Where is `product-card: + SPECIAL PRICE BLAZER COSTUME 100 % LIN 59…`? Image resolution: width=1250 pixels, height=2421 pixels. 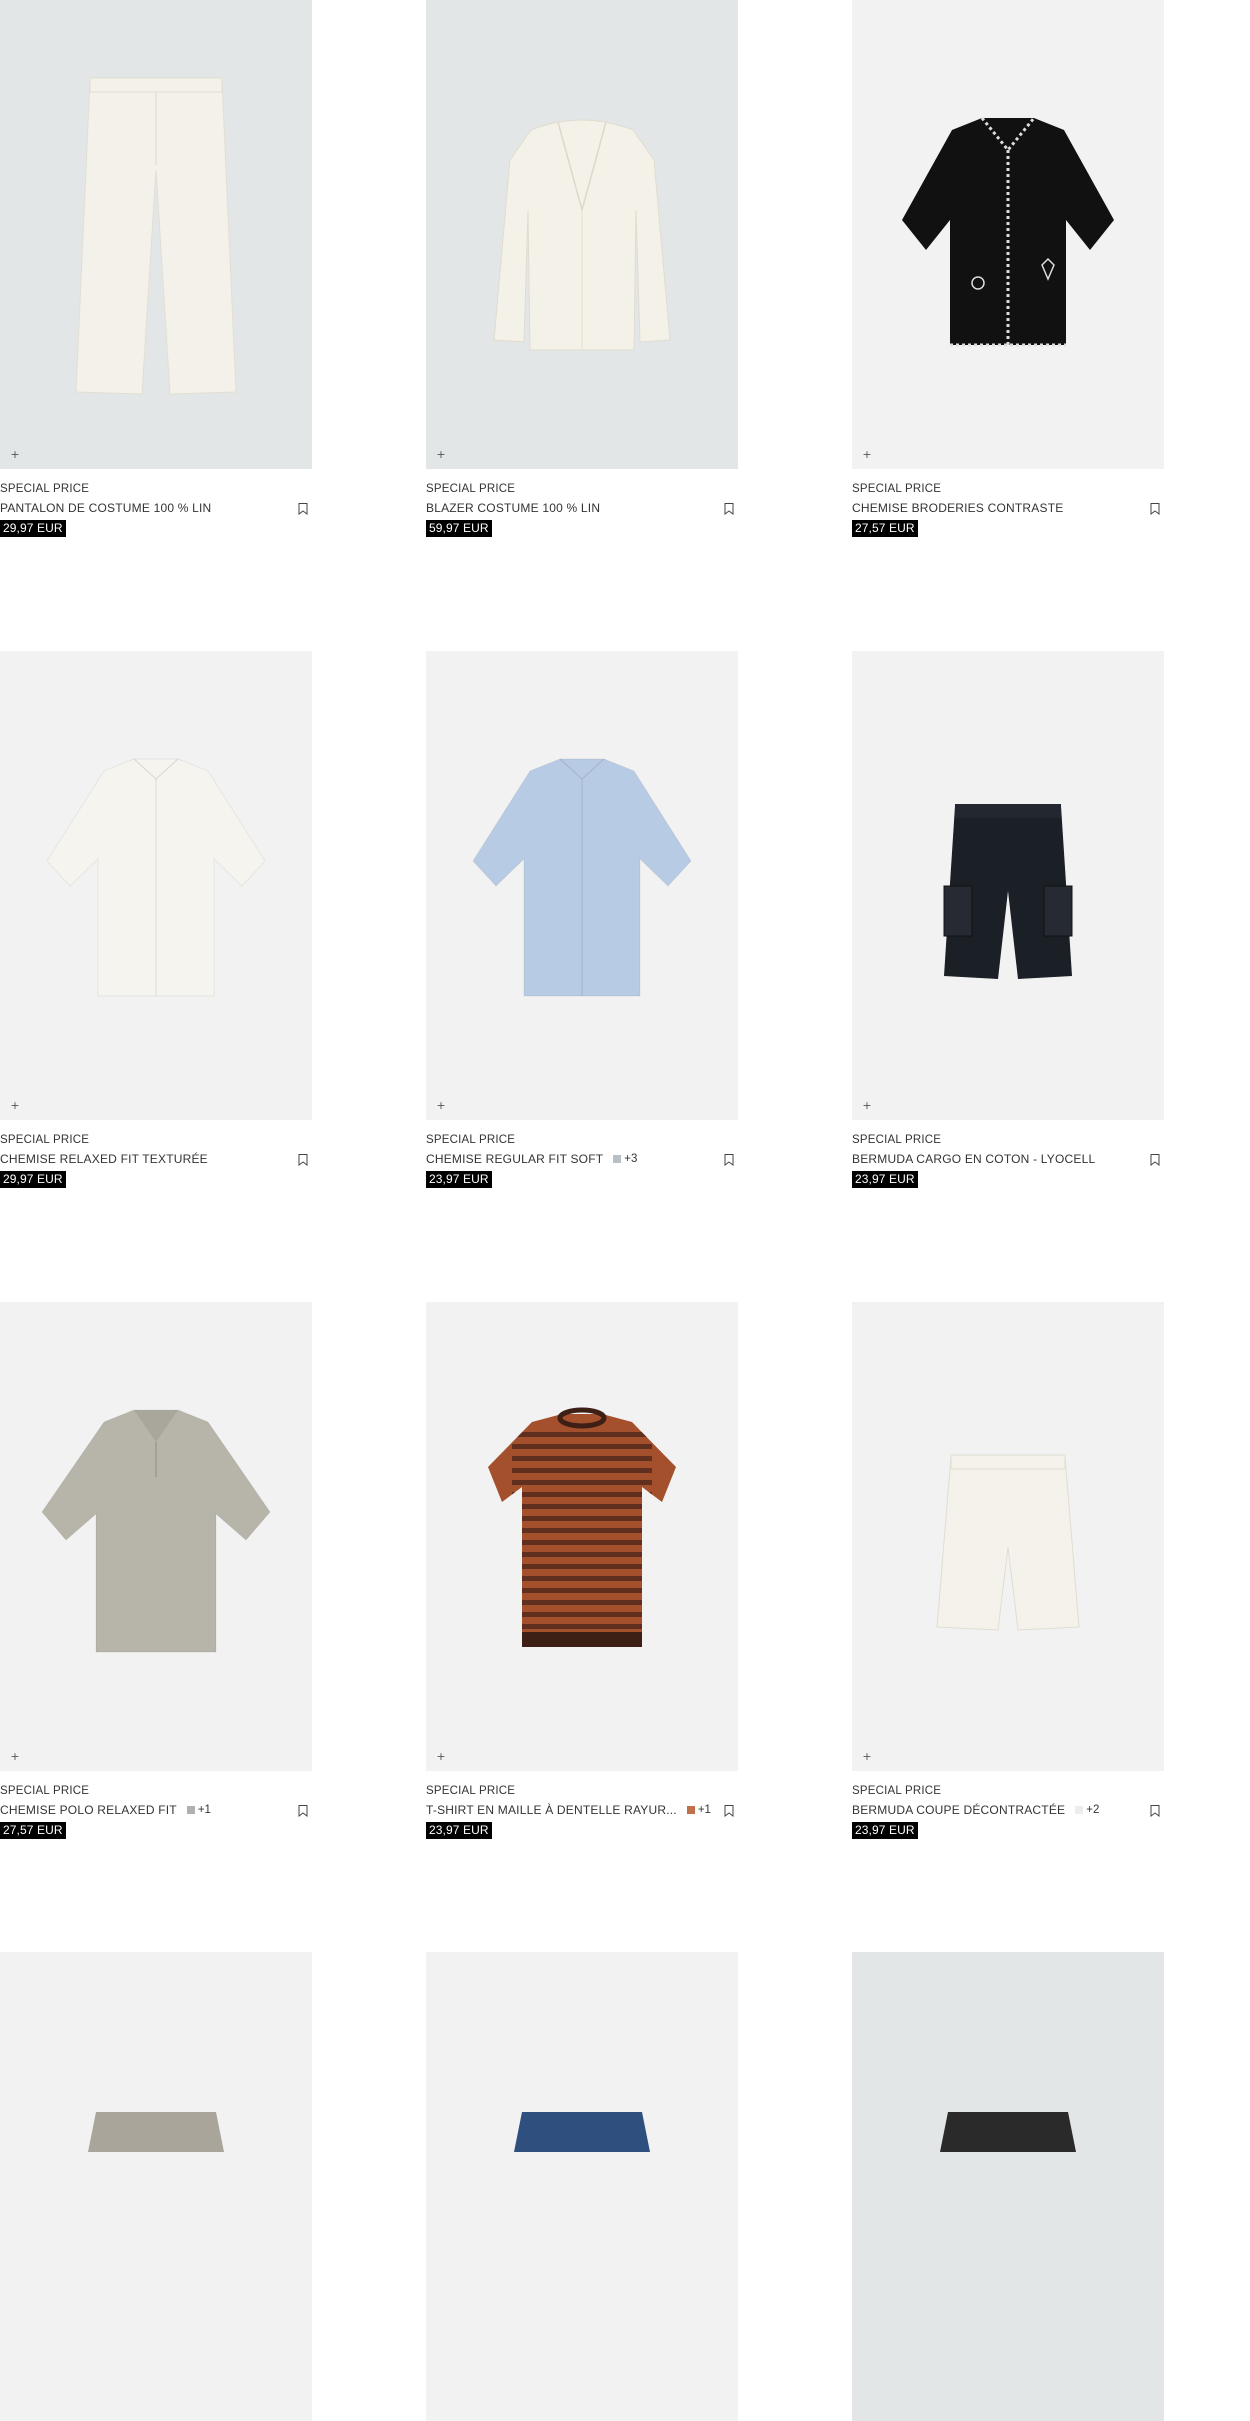
product-card: + SPECIAL PRICE BLAZER COSTUME 100 % LIN 59… is located at coordinates (582, 268).